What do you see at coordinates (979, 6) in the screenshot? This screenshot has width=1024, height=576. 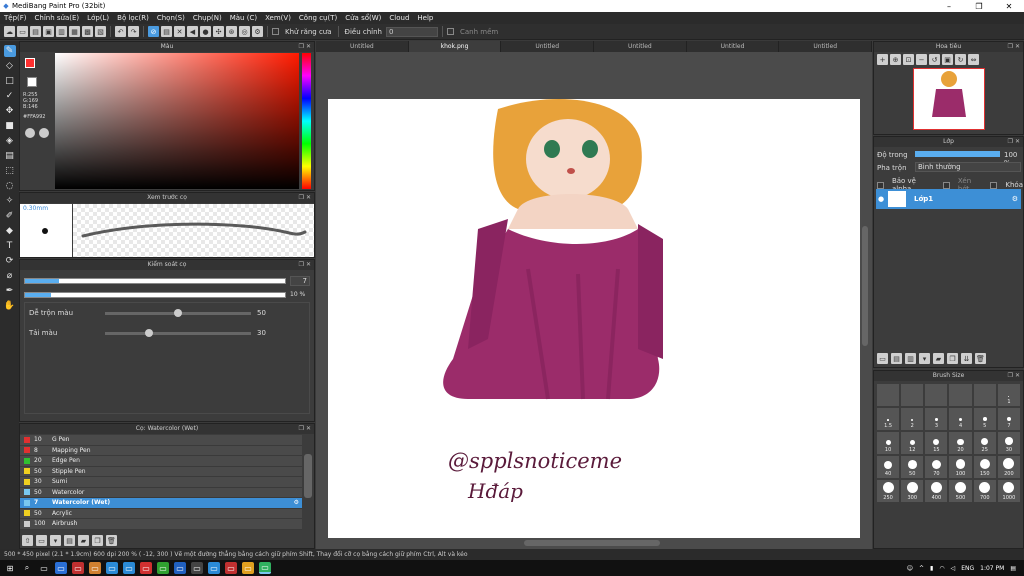 I see `maximize-button: ❐` at bounding box center [979, 6].